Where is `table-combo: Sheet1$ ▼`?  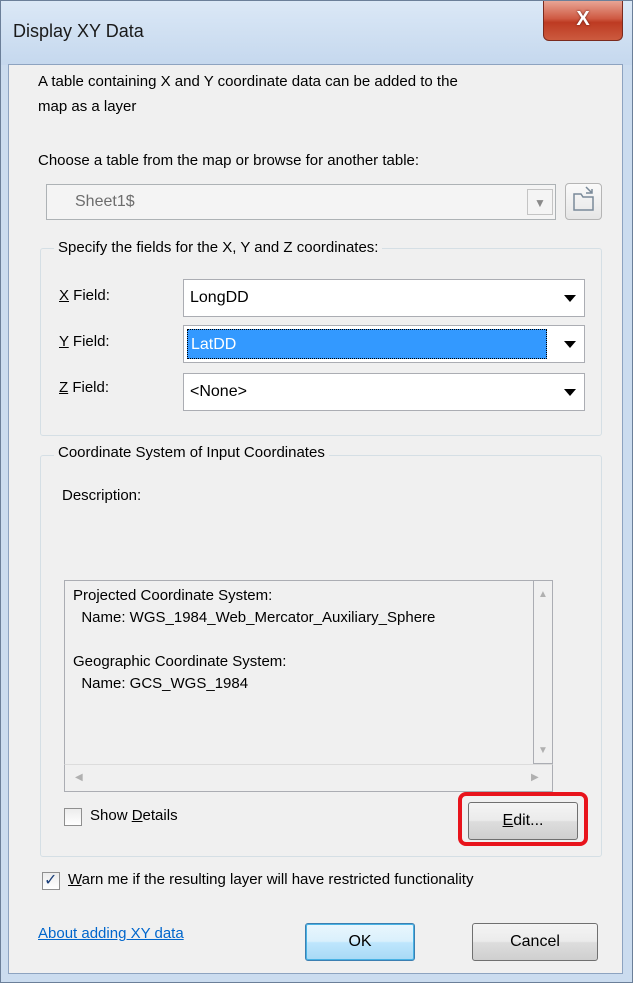
table-combo: Sheet1$ ▼ is located at coordinates (301, 202).